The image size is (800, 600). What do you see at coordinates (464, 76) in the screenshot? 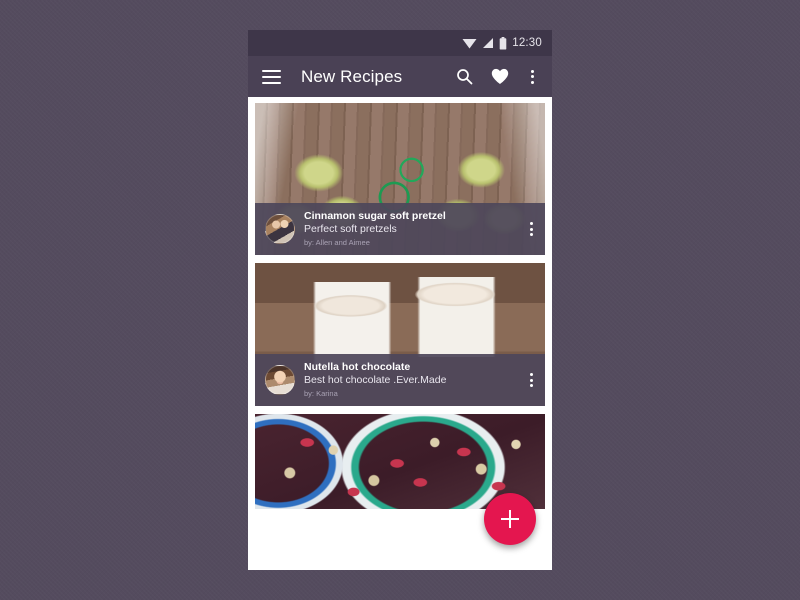
I see `search-icon` at bounding box center [464, 76].